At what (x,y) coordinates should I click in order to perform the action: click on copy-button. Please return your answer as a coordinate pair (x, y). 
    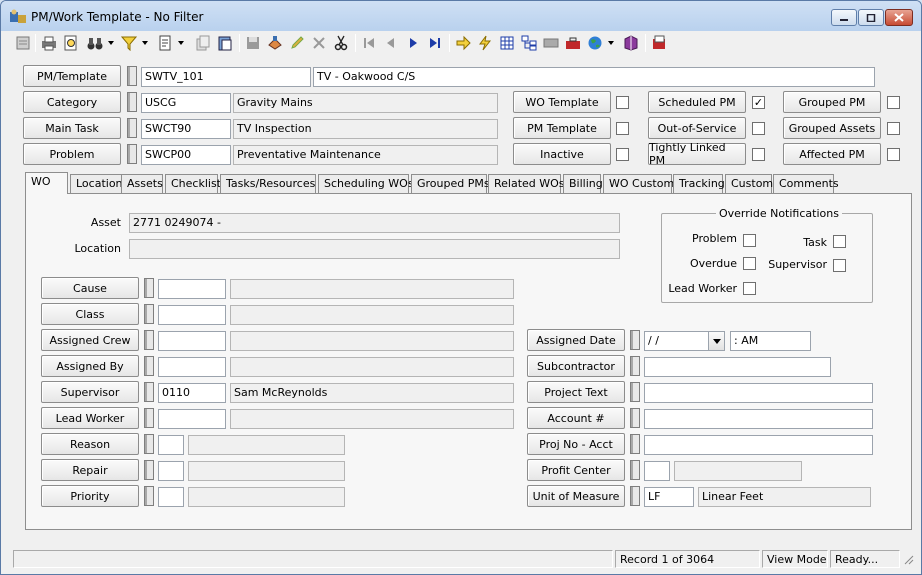
    Looking at the image, I should click on (203, 43).